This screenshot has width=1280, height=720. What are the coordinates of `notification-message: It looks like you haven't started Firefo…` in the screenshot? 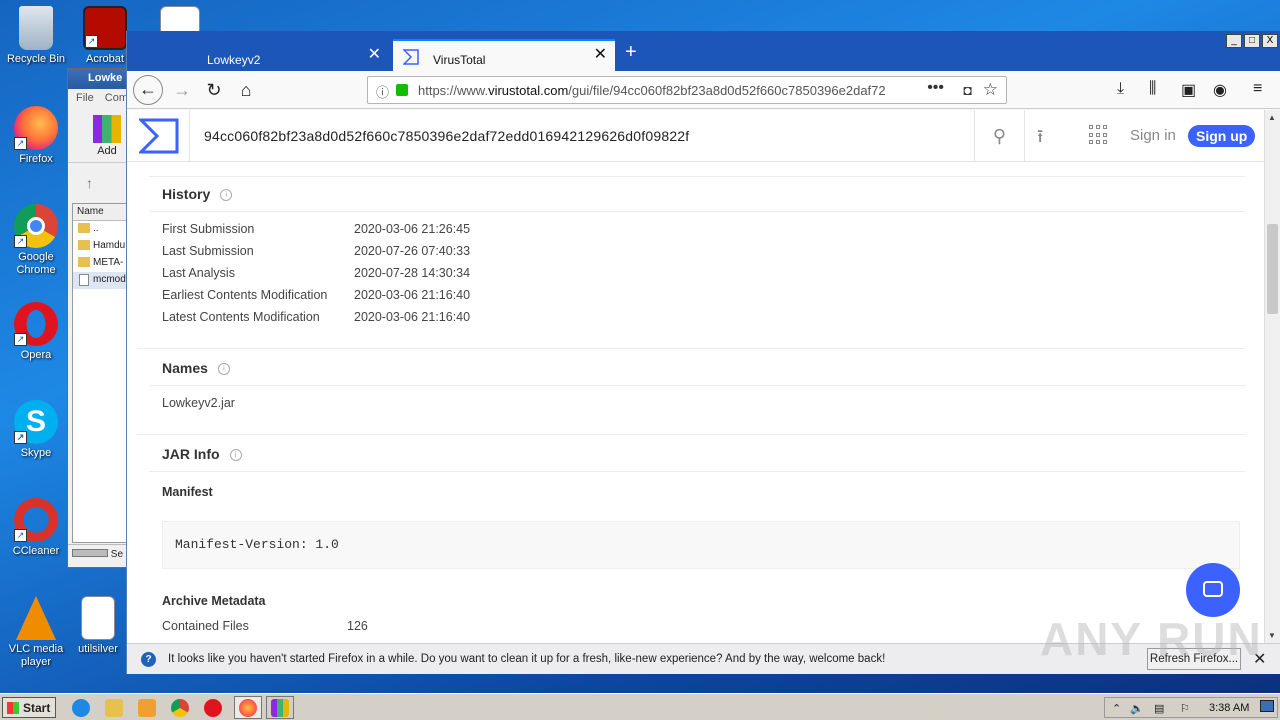 It's located at (527, 659).